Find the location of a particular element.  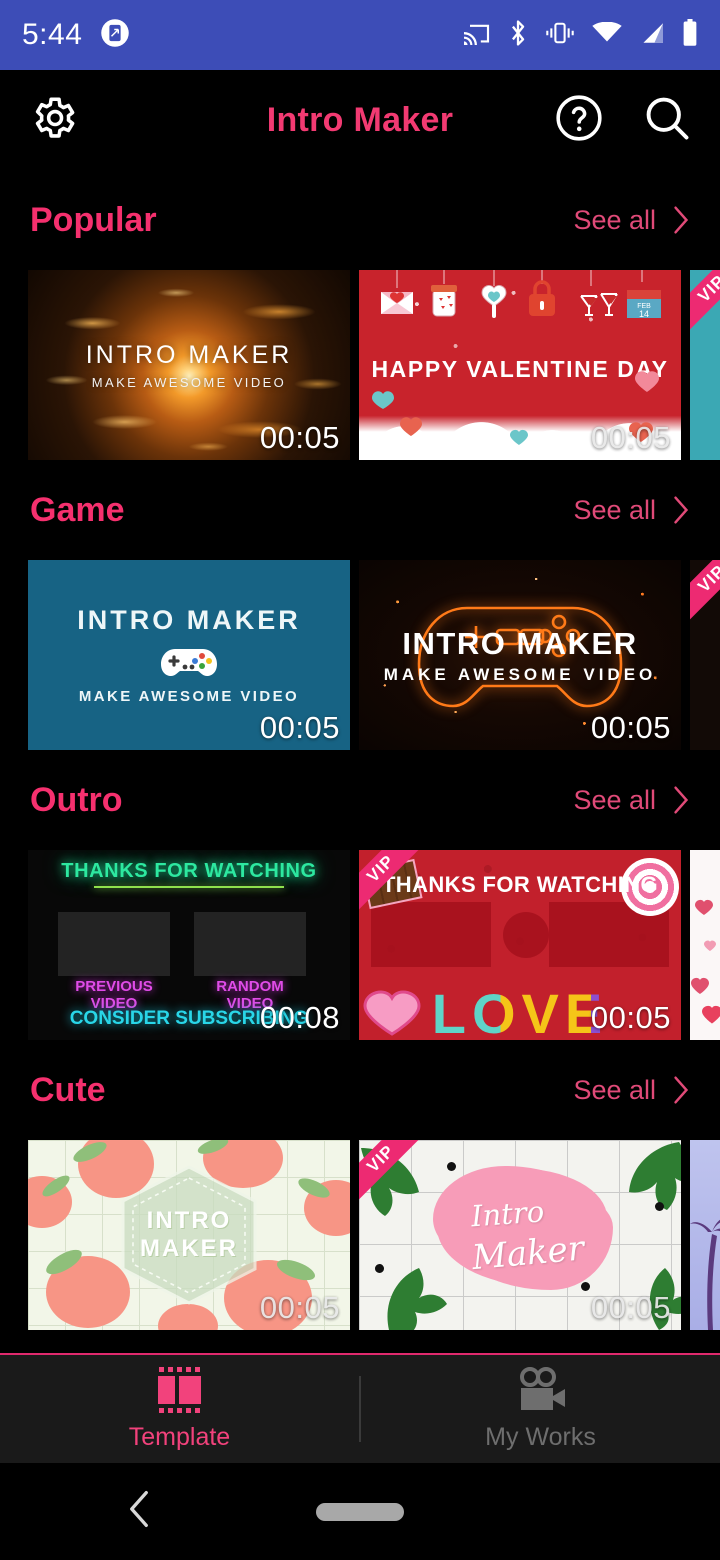

section-header: Game See all is located at coordinates (360, 510).